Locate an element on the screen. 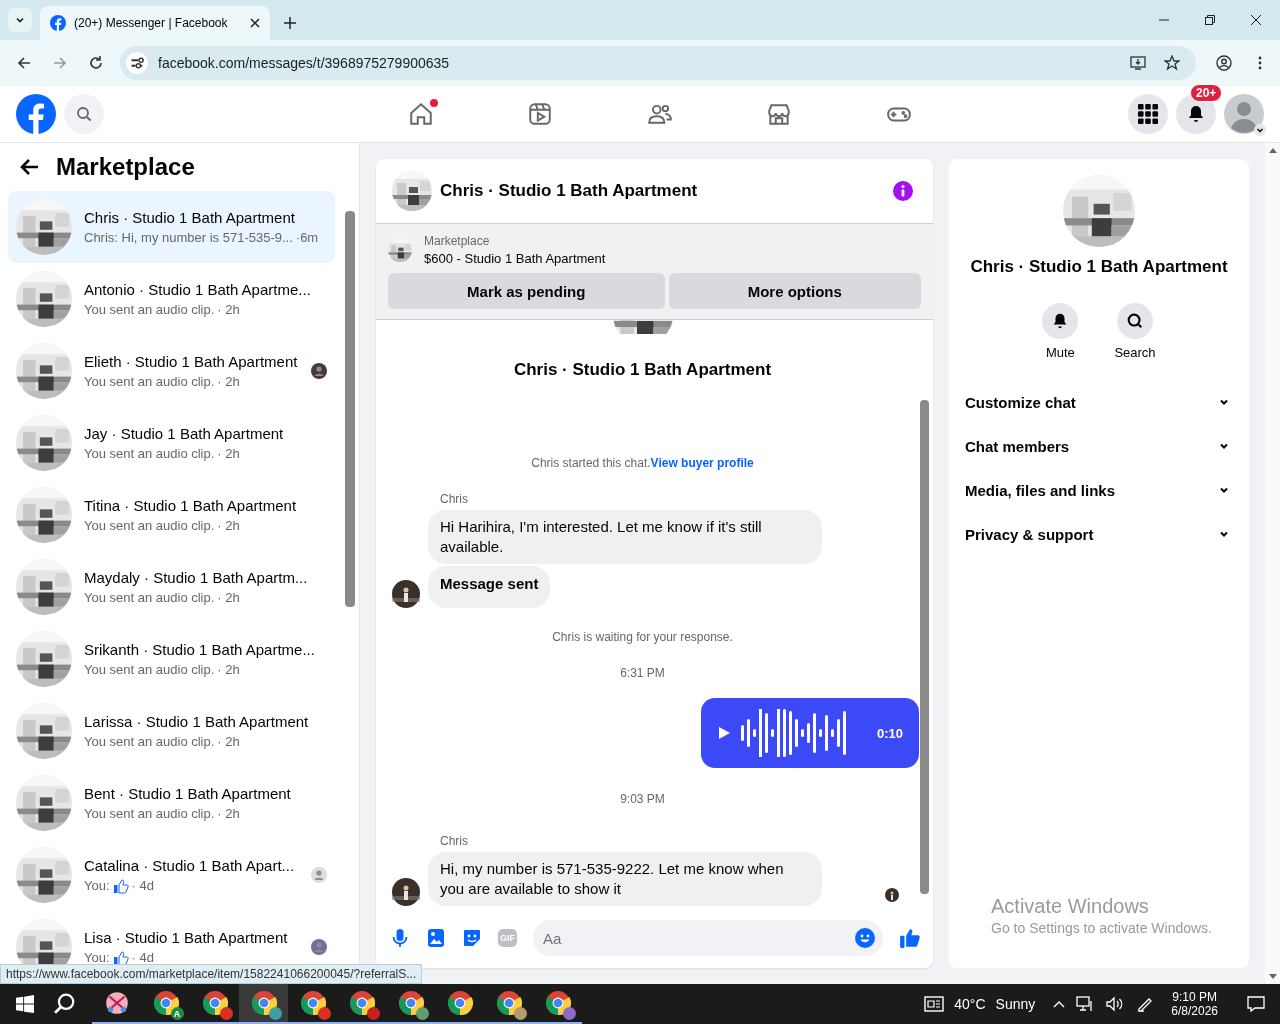 This screenshot has width=1280, height=1024. start-icon is located at coordinates (25, 1004).